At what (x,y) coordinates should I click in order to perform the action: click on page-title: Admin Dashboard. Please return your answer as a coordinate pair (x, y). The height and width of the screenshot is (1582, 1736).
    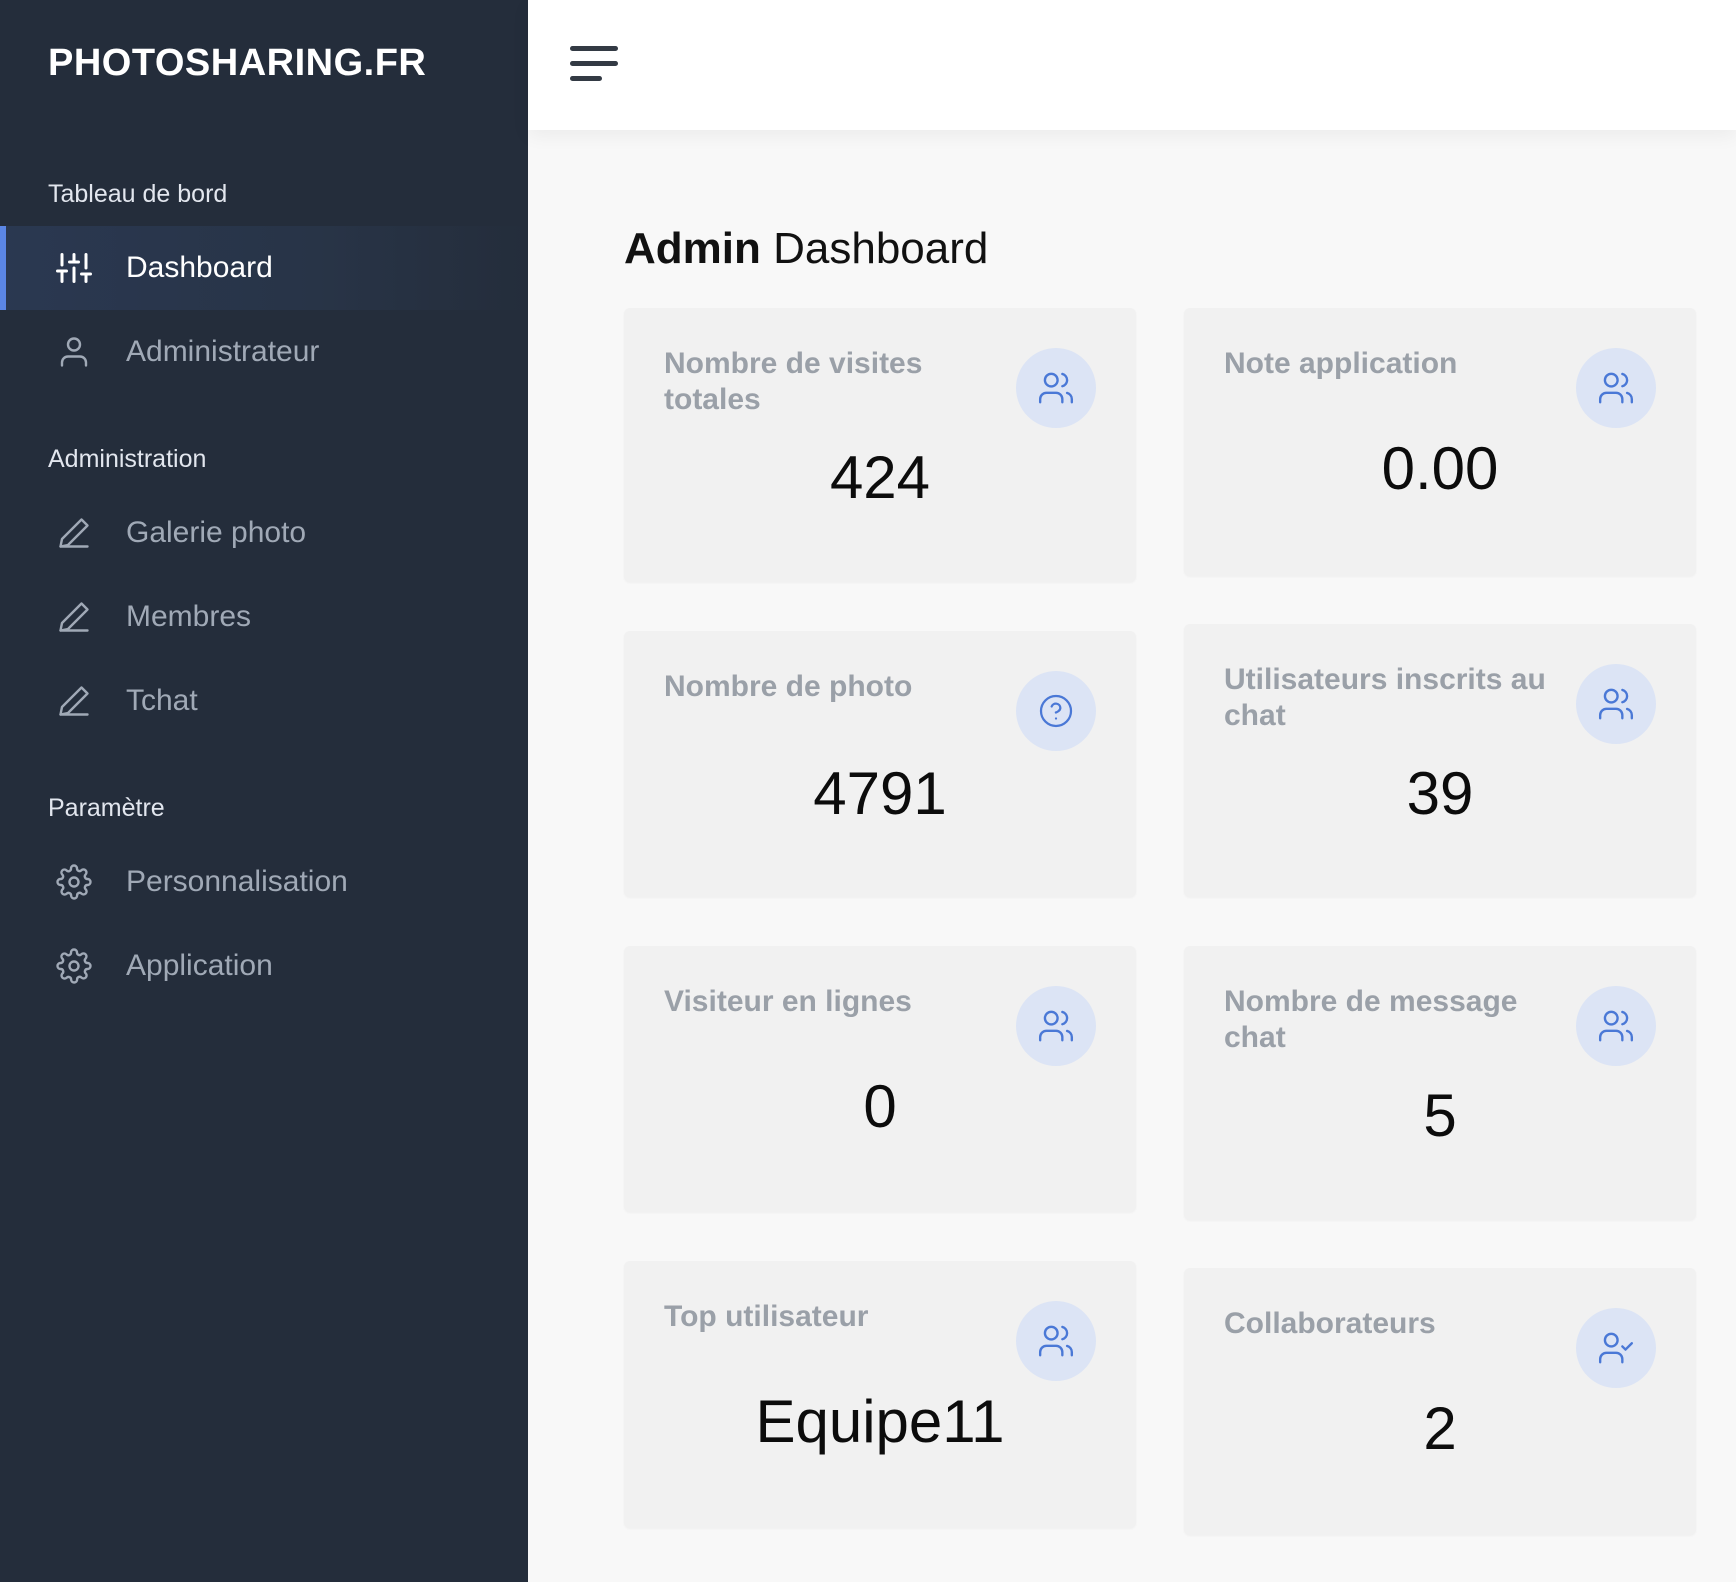
    Looking at the image, I should click on (806, 249).